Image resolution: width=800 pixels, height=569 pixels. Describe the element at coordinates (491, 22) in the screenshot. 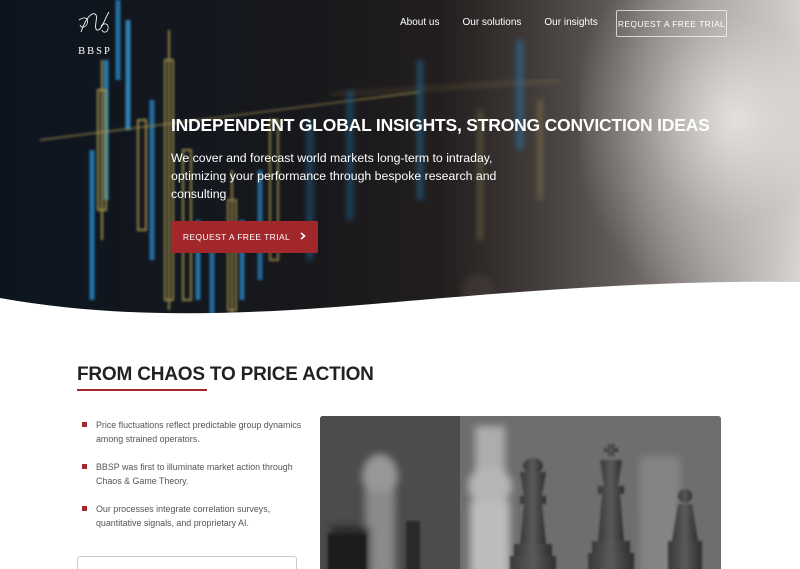

I see `nav-item-our-solutions: Our solutions` at that location.